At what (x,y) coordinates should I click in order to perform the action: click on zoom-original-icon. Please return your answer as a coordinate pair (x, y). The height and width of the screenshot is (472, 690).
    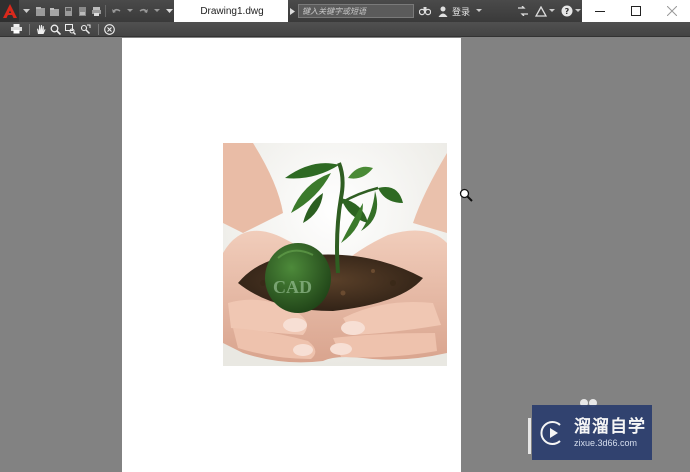
    Looking at the image, I should click on (85, 29).